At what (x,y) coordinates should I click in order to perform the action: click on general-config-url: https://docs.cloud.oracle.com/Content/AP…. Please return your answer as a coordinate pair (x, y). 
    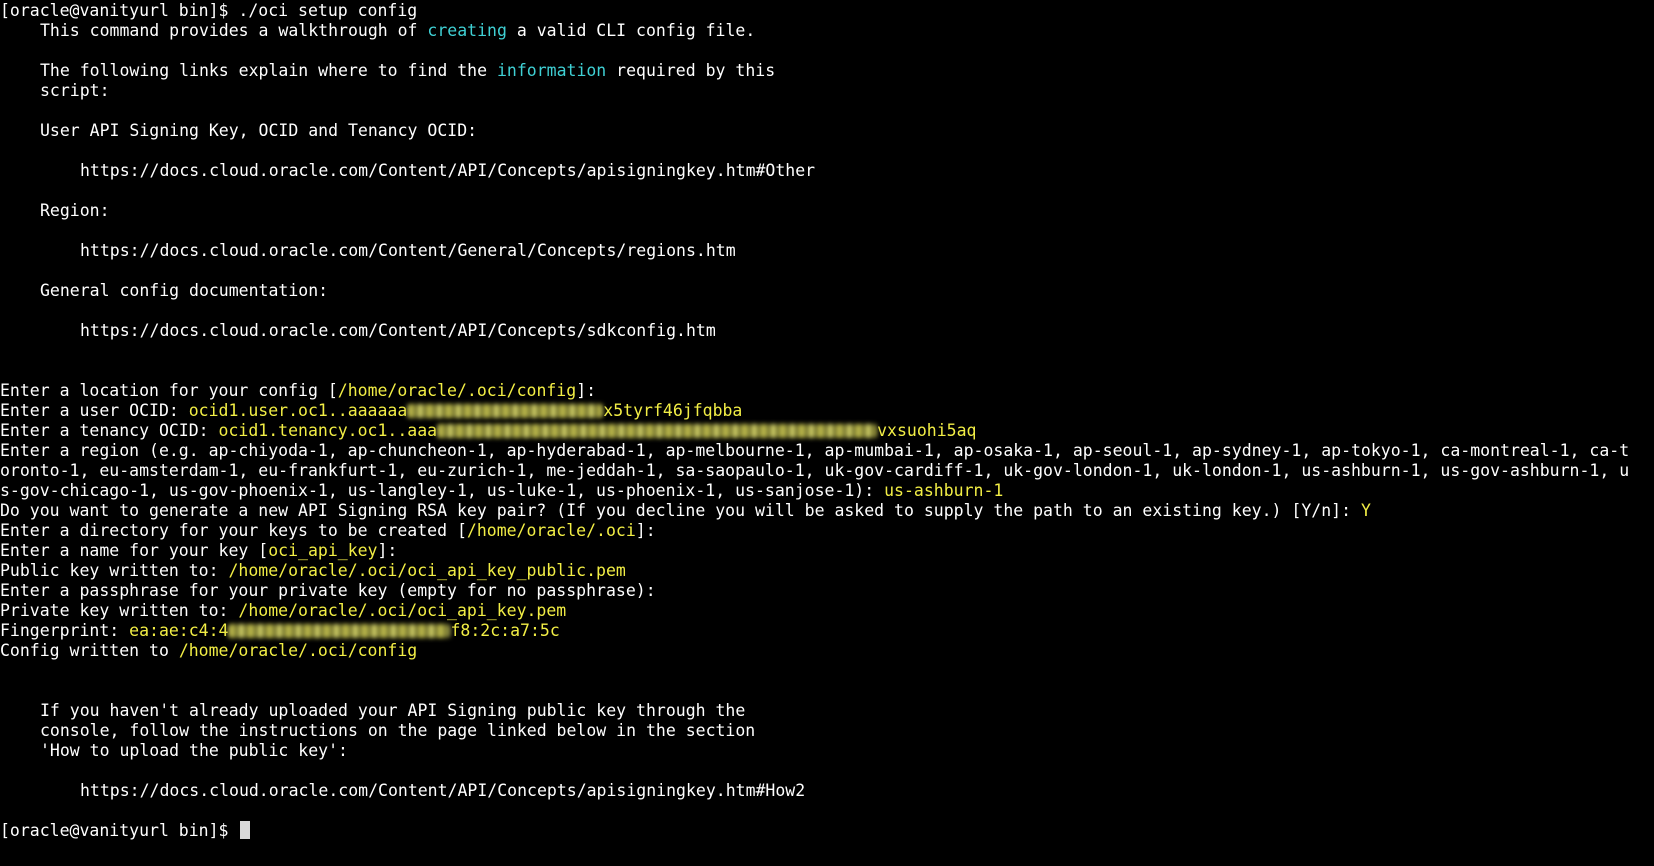
    Looking at the image, I should click on (398, 330).